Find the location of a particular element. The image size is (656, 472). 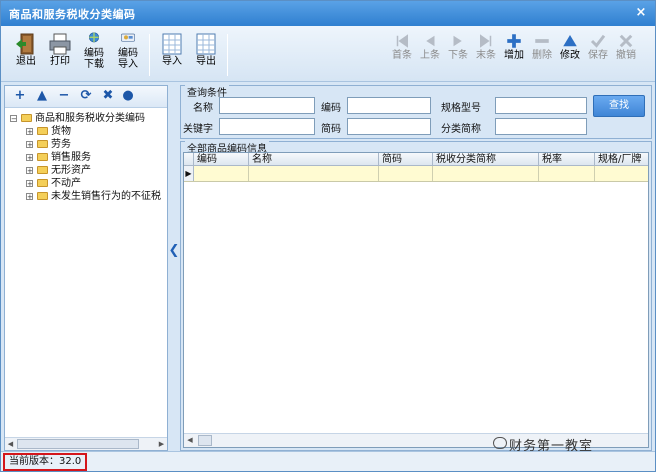

exit-button: 退出 is located at coordinates (26, 56).